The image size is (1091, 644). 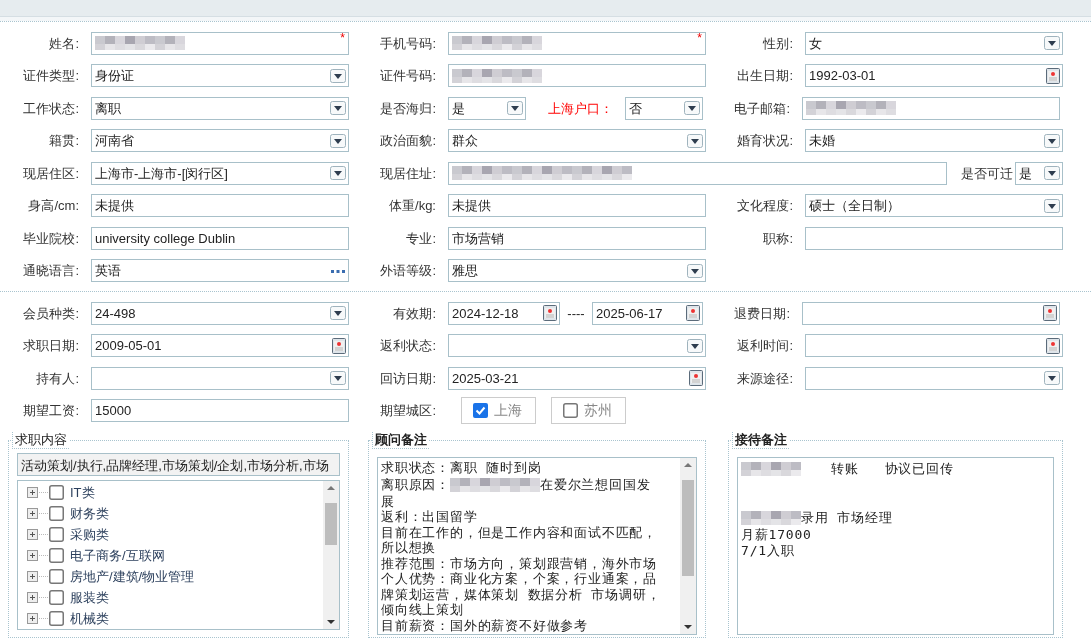 I want to click on select-field: 身份证, so click(x=220, y=76).